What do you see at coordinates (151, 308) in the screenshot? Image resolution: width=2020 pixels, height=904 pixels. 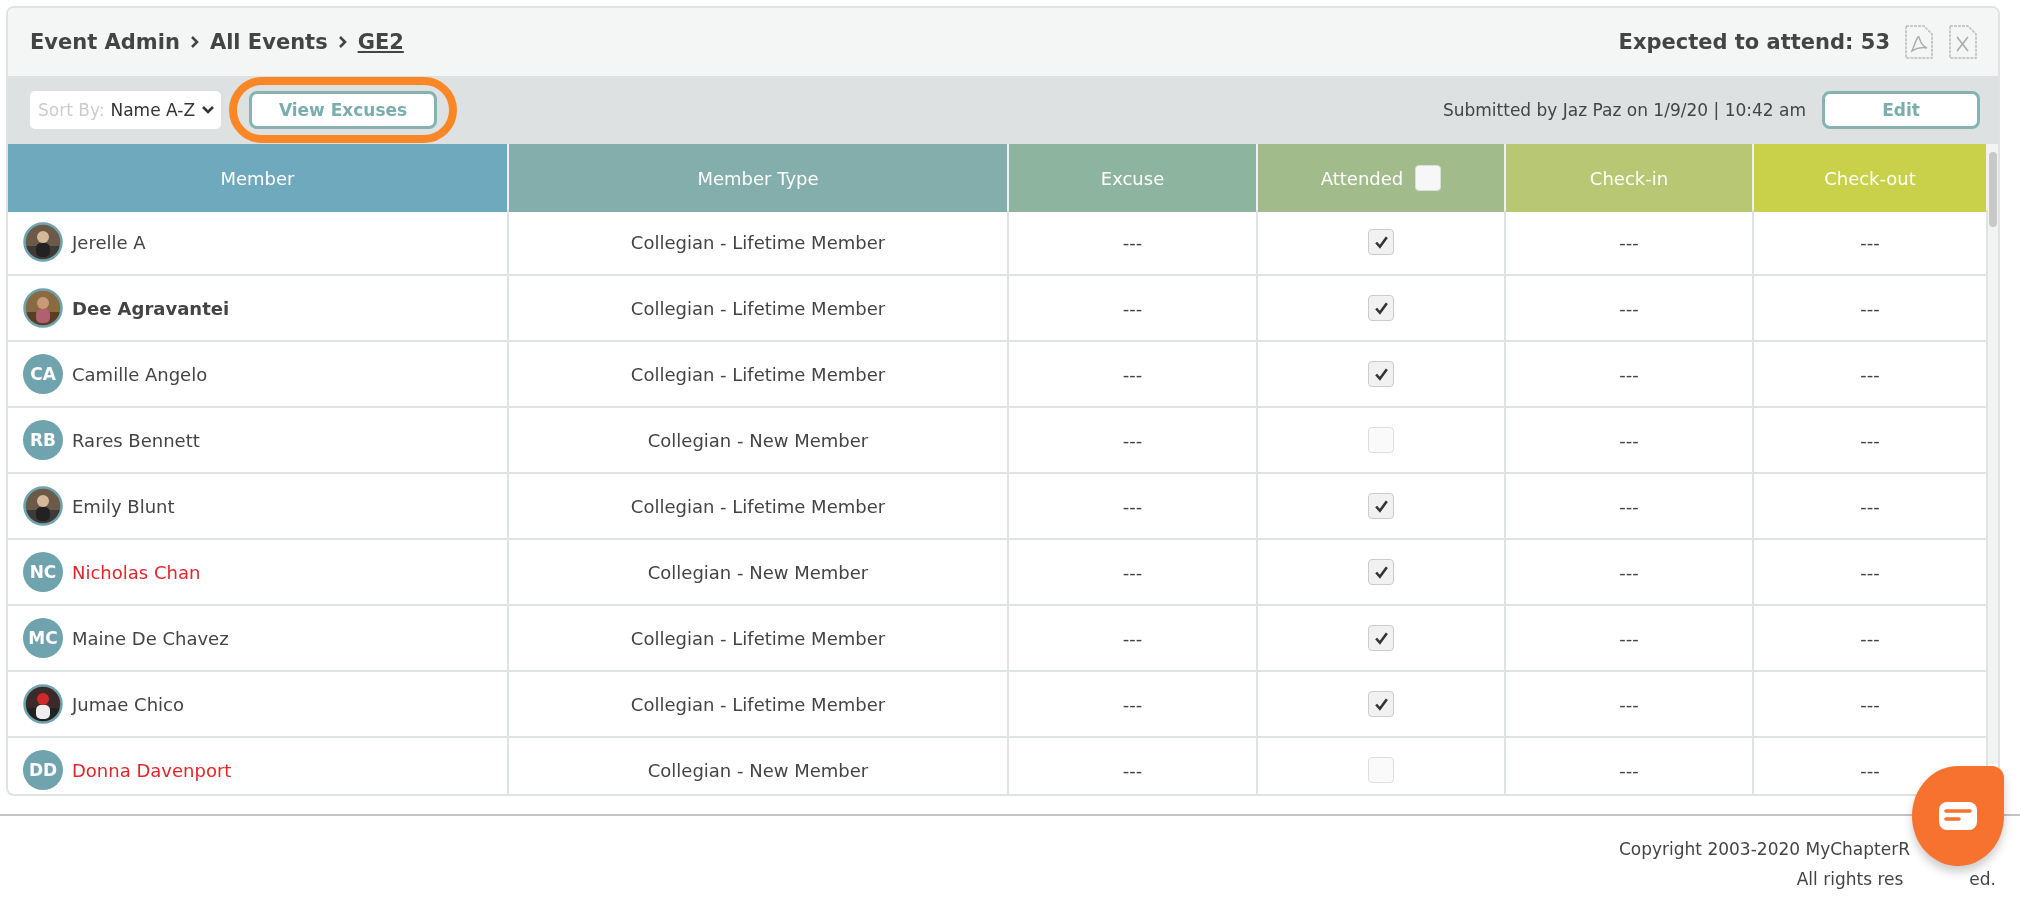 I see `member-name: Dee Agravantei` at bounding box center [151, 308].